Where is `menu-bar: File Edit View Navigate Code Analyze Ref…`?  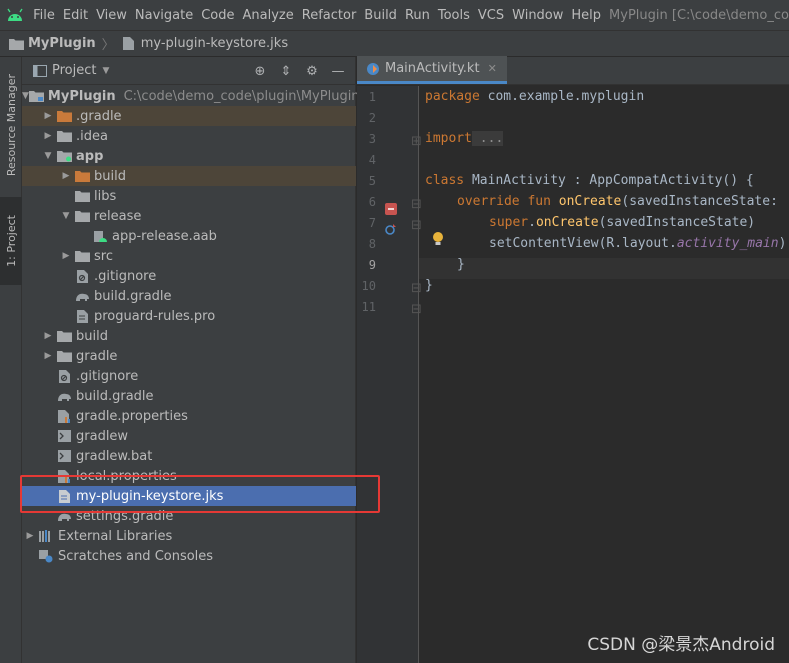 menu-bar: File Edit View Navigate Code Analyze Ref… is located at coordinates (394, 15).